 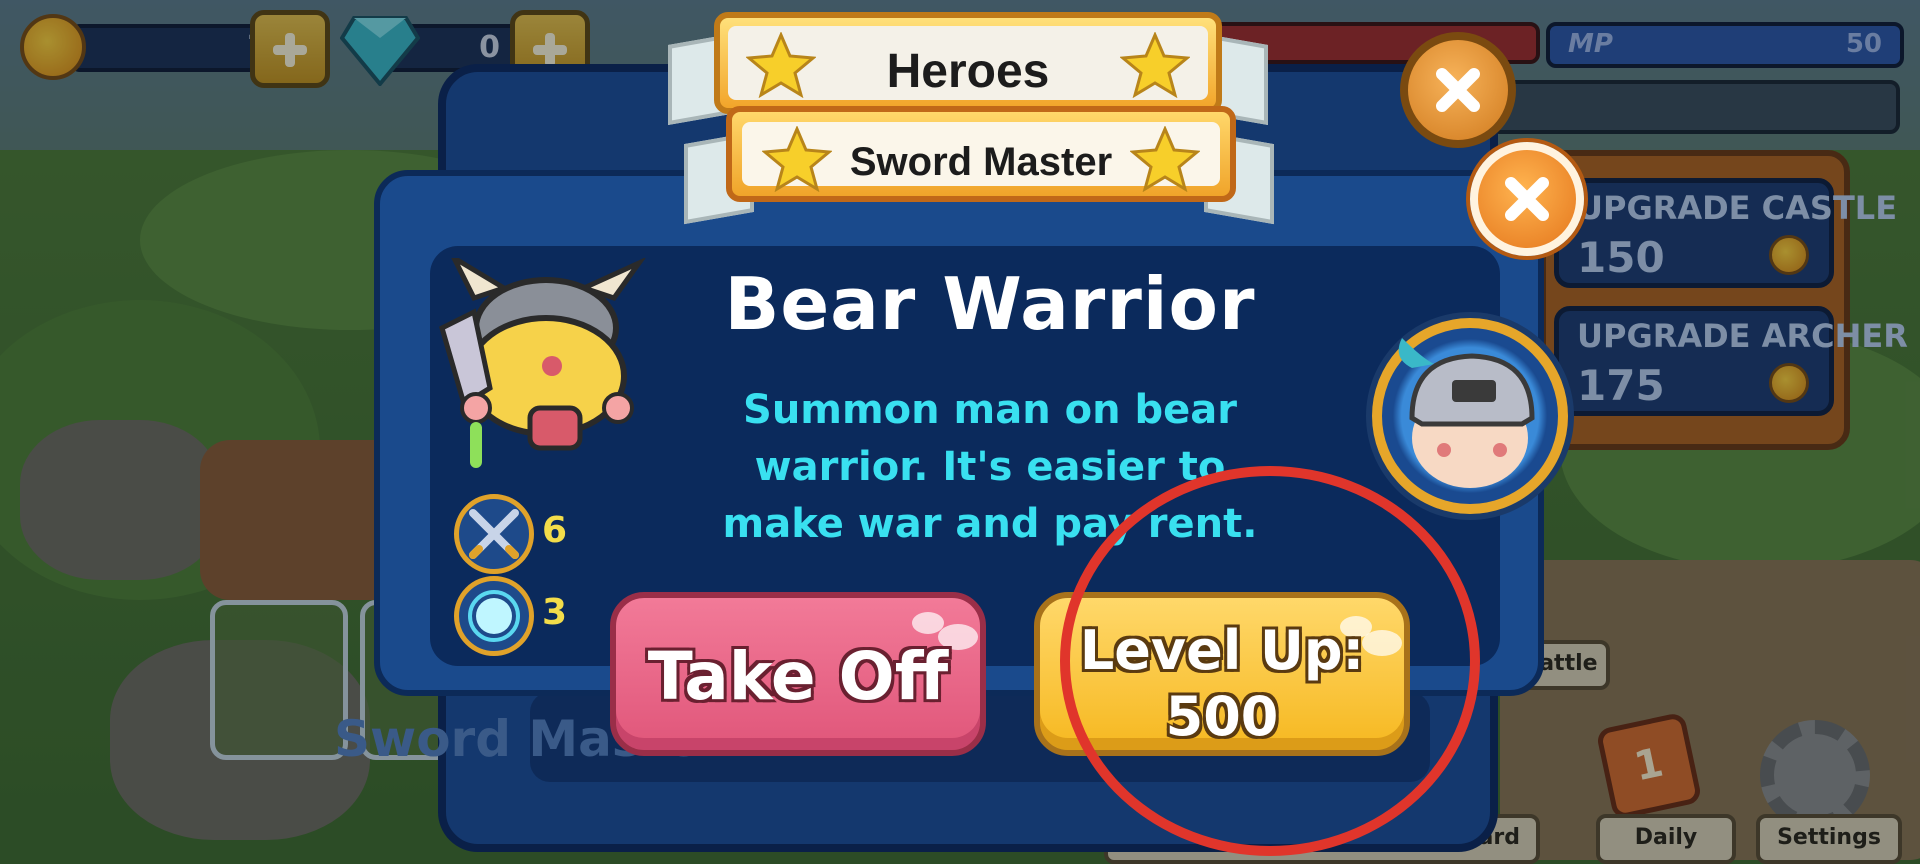 What do you see at coordinates (968, 63) in the screenshot?
I see `heroes-banner: Heroes` at bounding box center [968, 63].